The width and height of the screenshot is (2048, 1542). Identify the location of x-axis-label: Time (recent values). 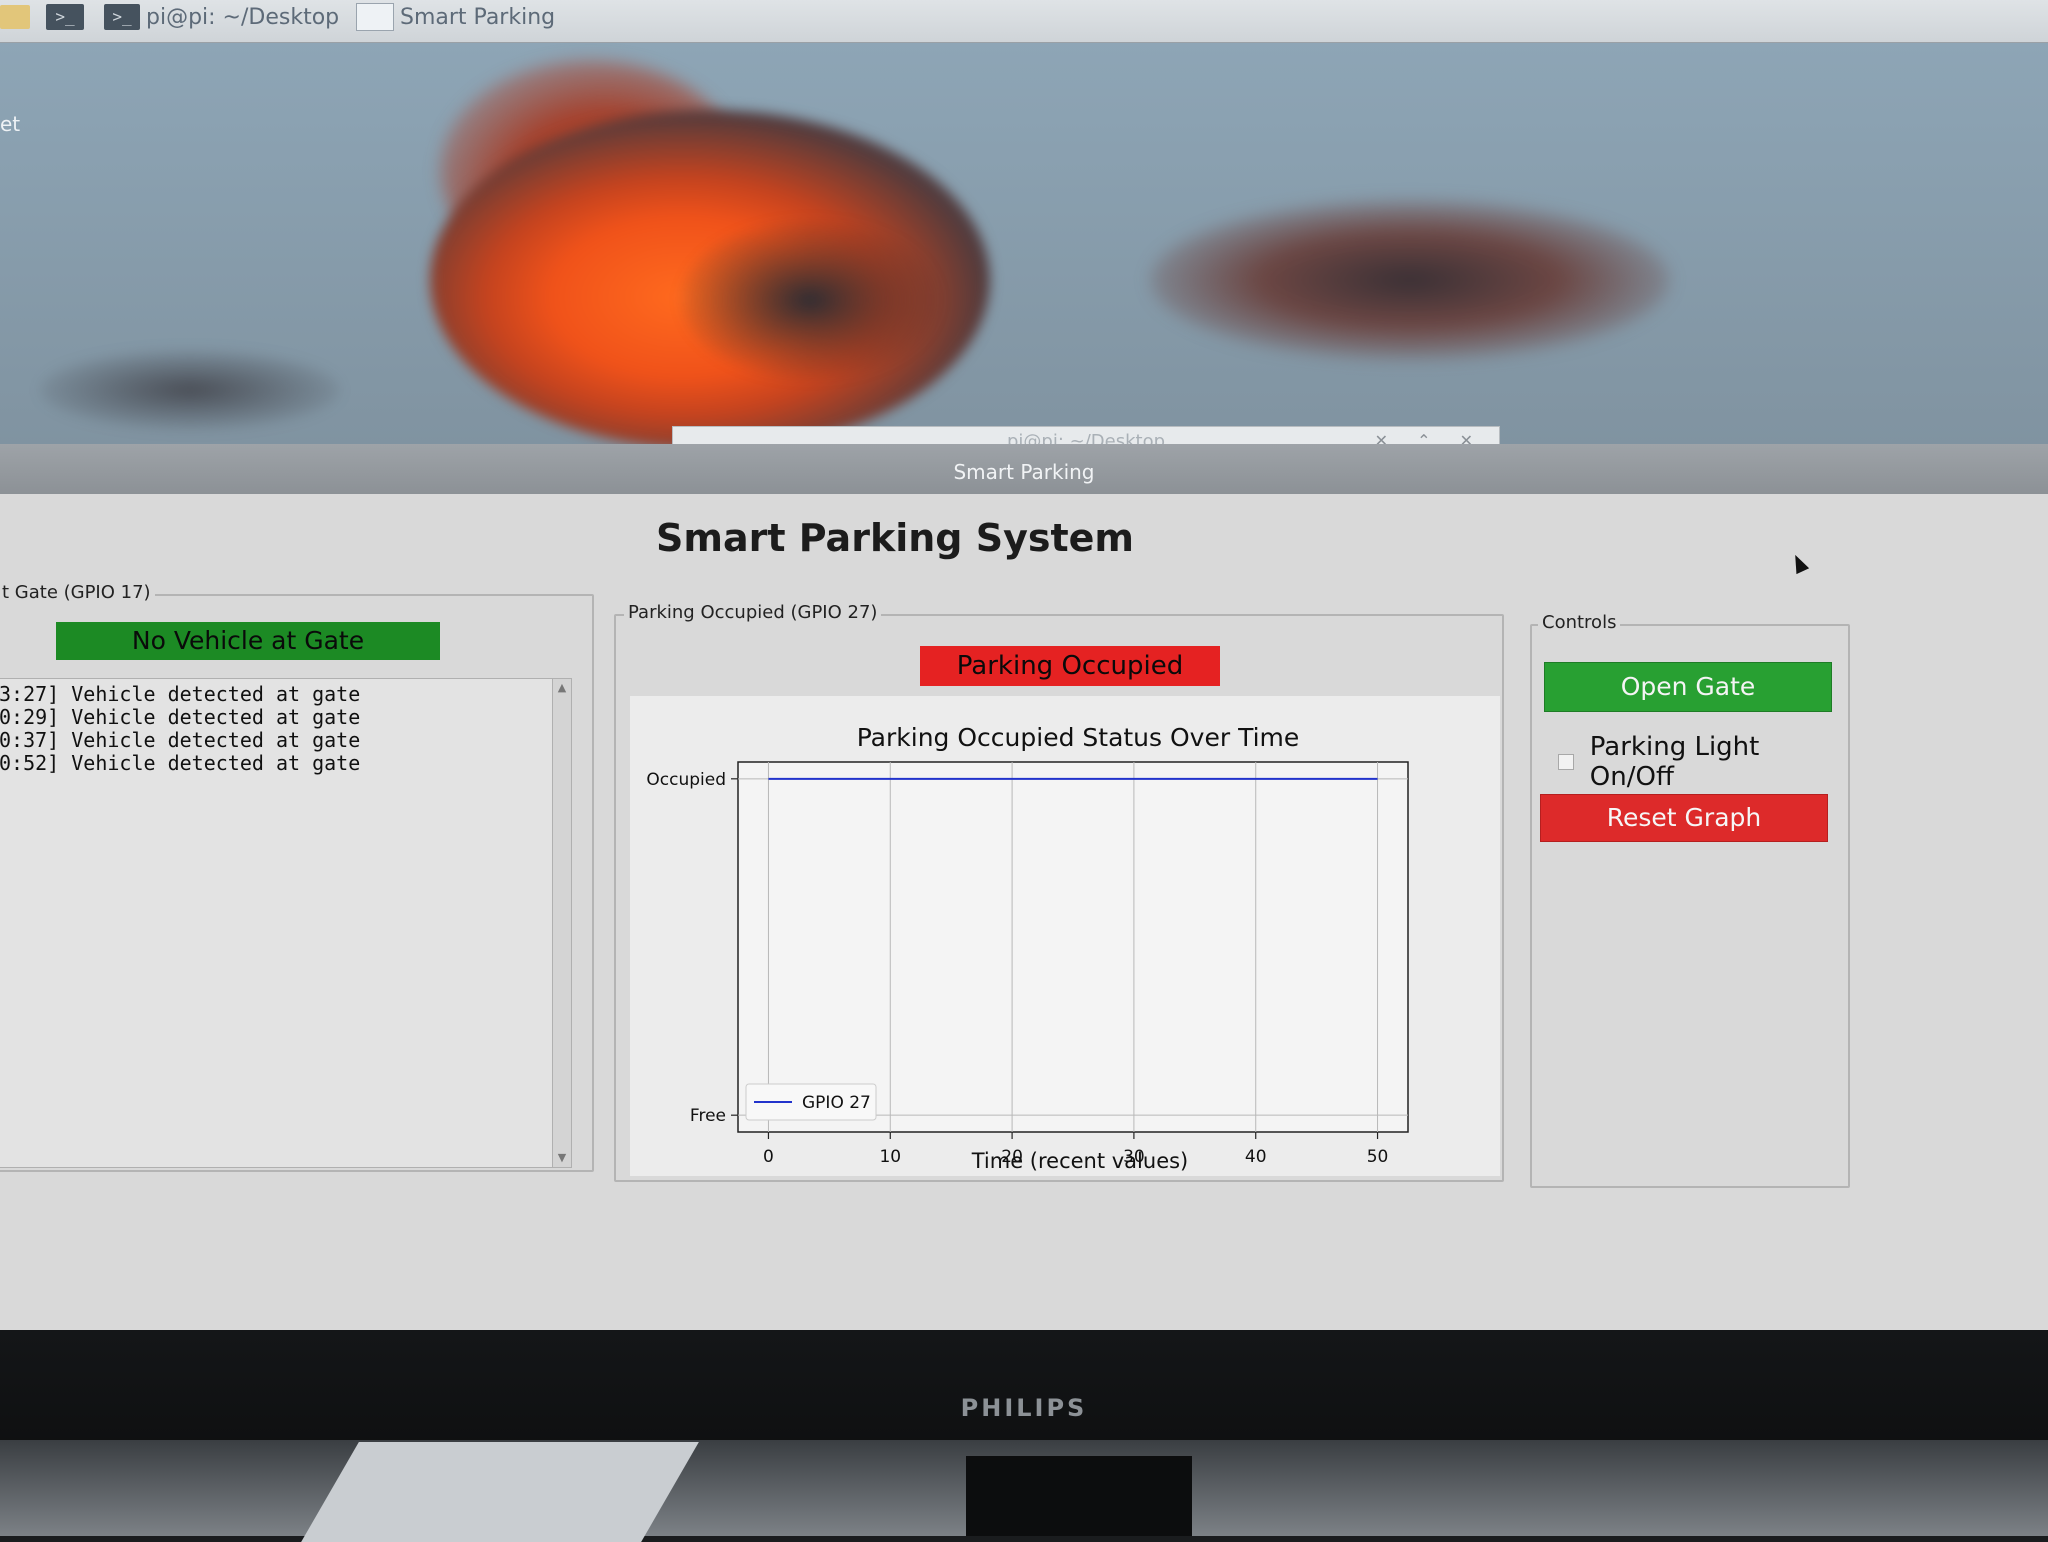
(1080, 1161).